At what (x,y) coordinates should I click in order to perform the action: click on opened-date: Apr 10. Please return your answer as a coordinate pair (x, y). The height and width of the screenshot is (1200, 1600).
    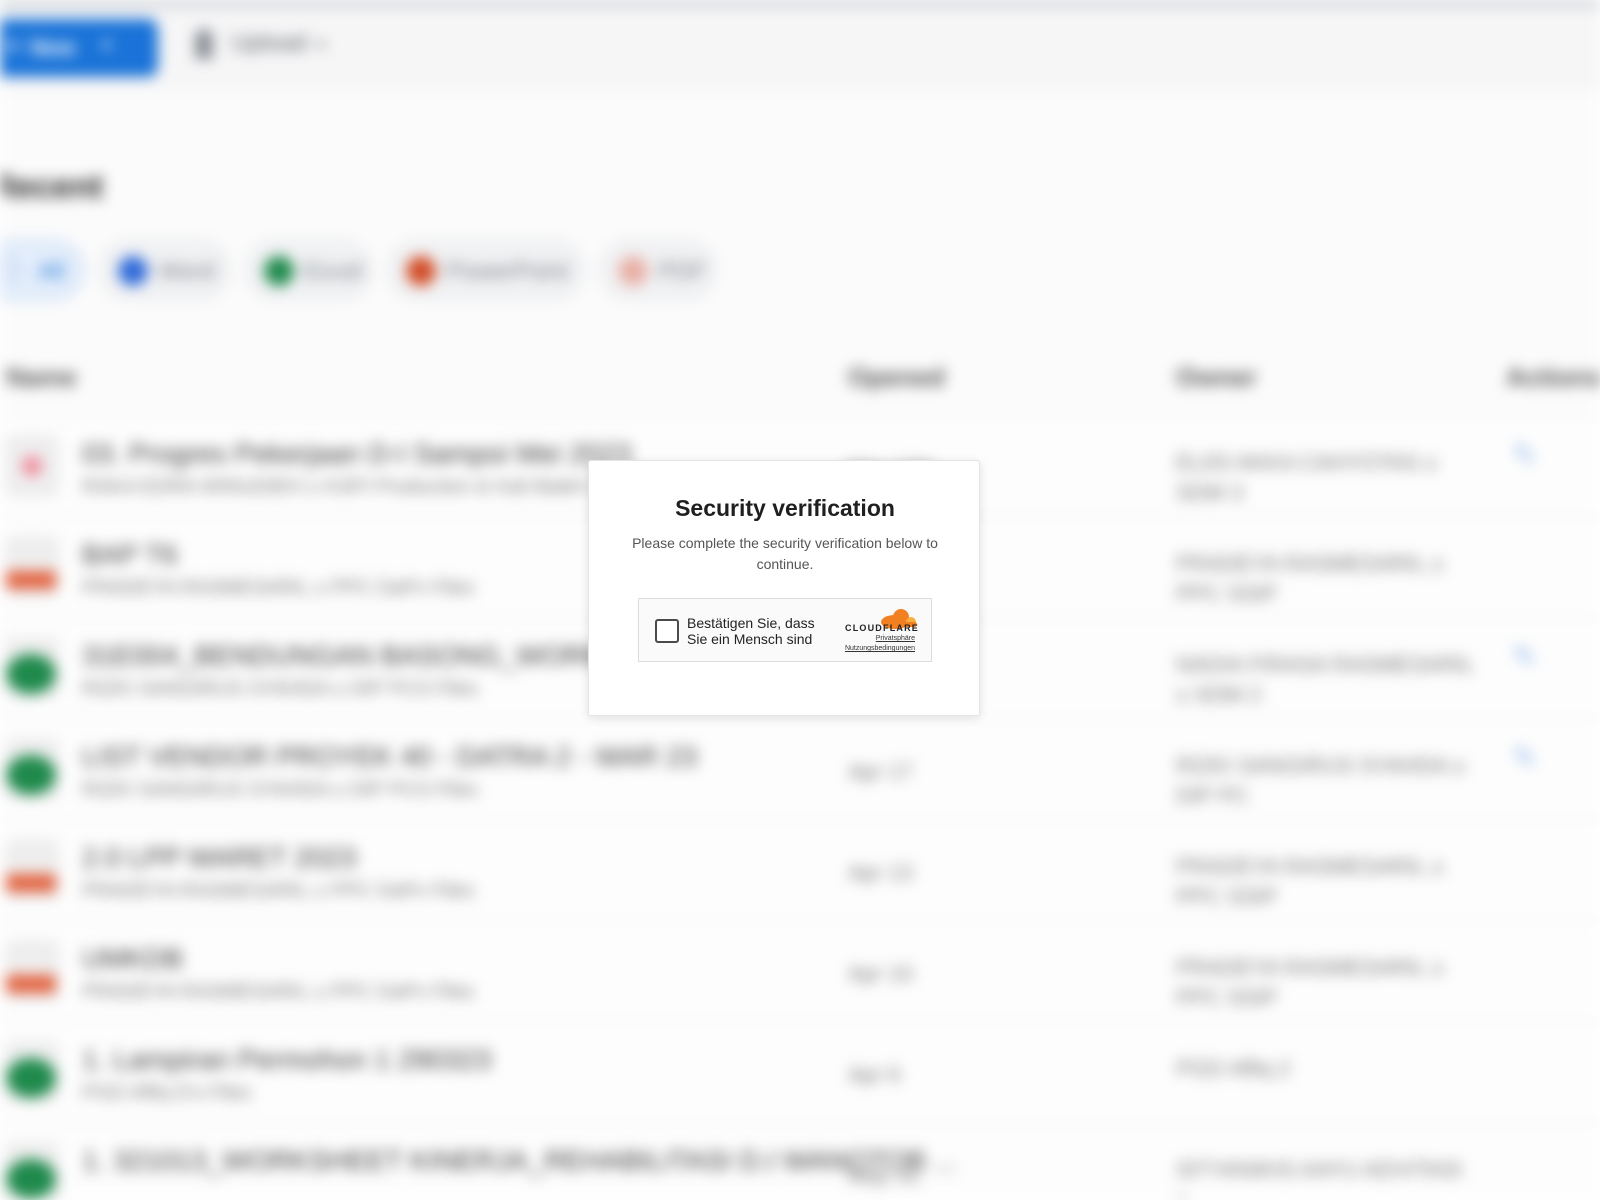
    Looking at the image, I should click on (880, 973).